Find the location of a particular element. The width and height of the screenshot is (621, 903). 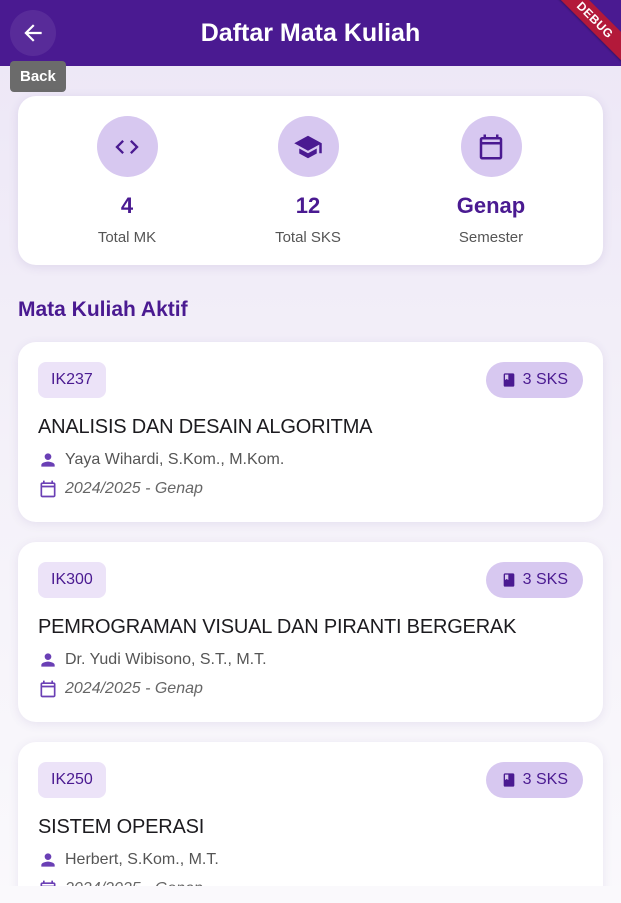

lecturer-row: Herbert, S.Kom., M.T. is located at coordinates (128, 860).